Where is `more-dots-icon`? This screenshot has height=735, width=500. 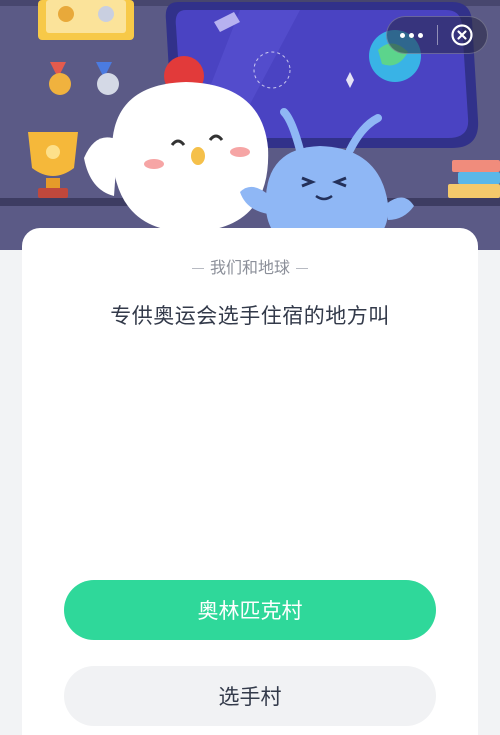
more-dots-icon is located at coordinates (412, 35).